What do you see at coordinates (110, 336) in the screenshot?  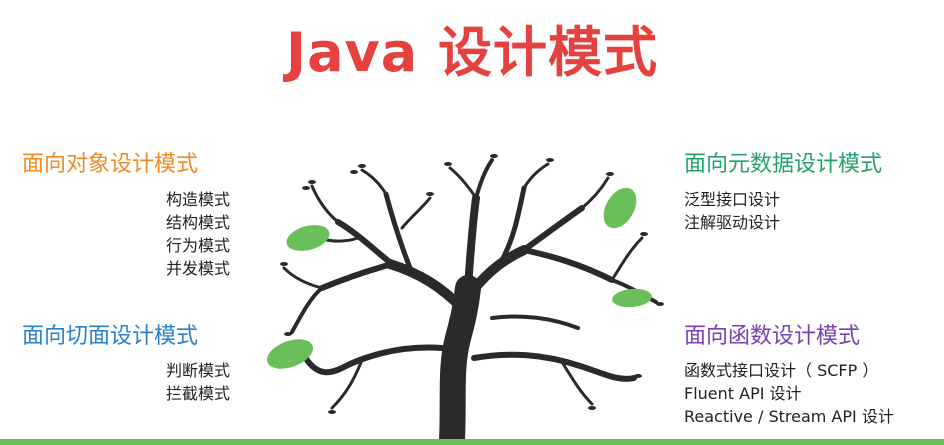 I see `aop-heading: 面向切面设计模式` at bounding box center [110, 336].